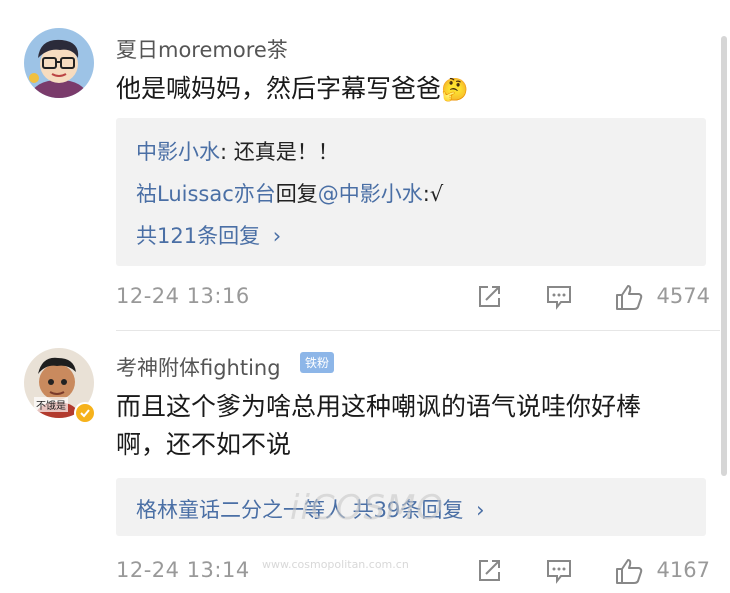  I want to click on reply-content: : 还真是！！, so click(279, 152).